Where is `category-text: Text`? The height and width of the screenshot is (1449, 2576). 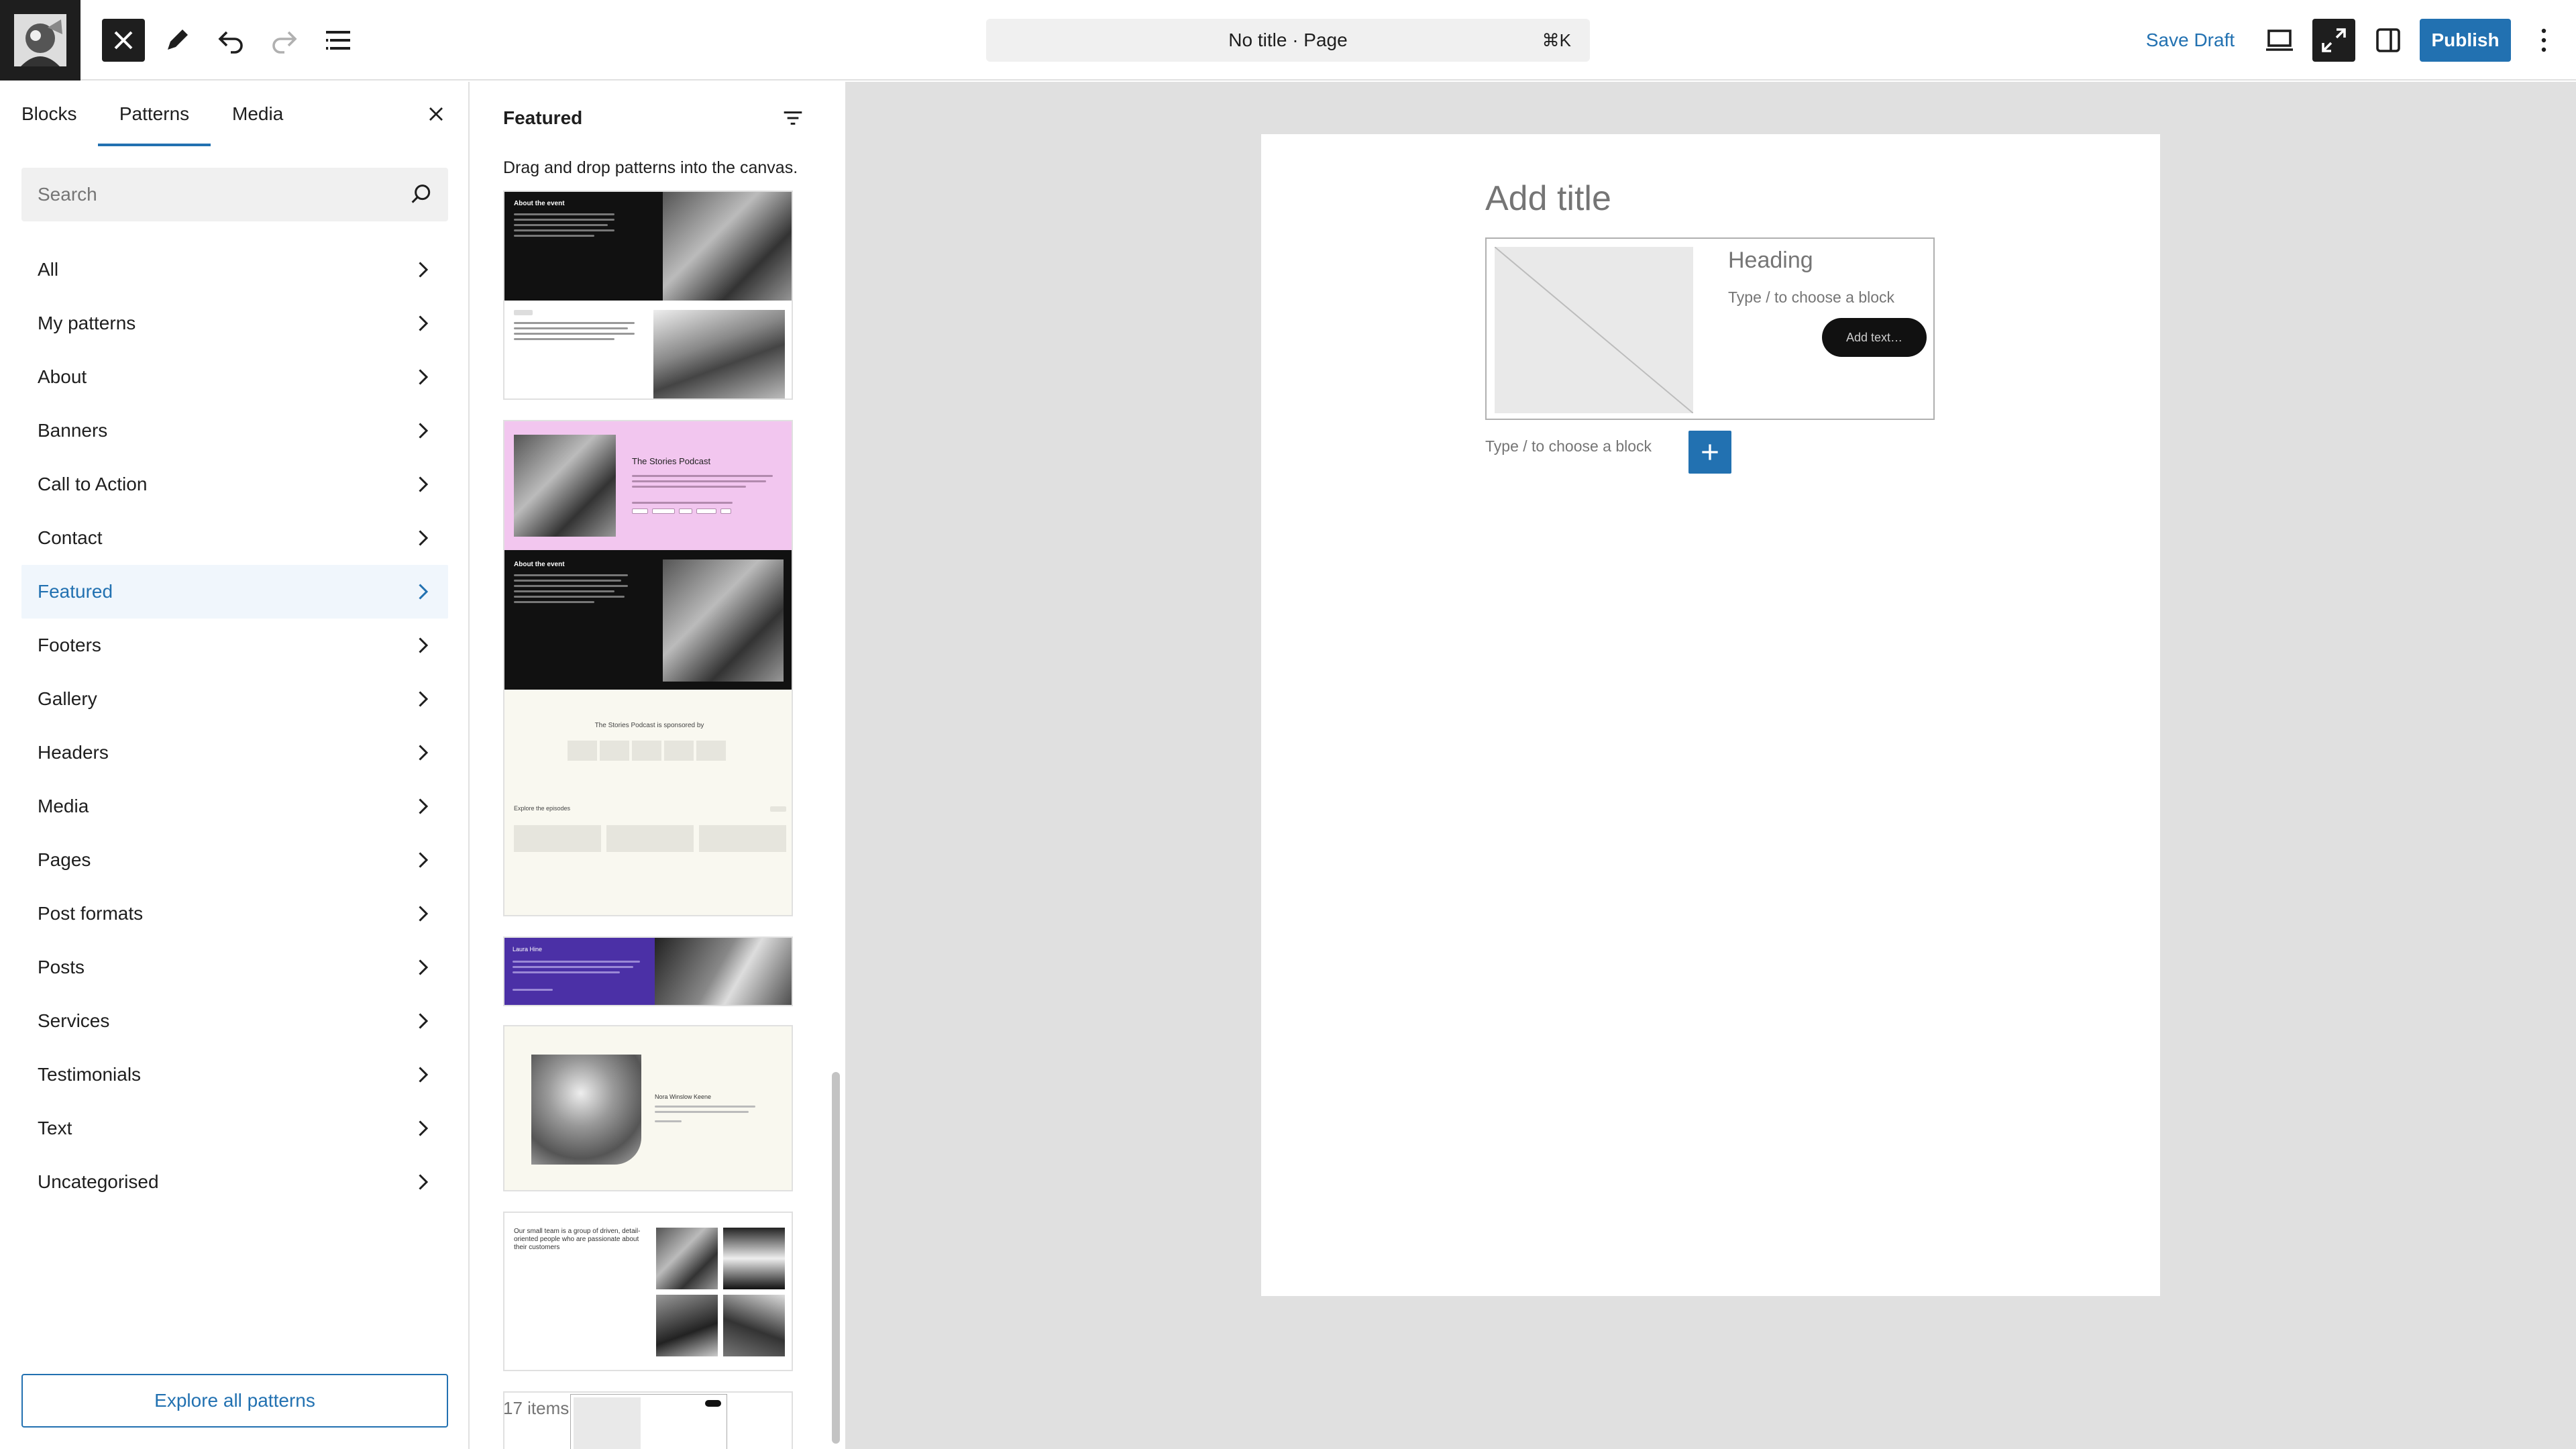 category-text: Text is located at coordinates (234, 1128).